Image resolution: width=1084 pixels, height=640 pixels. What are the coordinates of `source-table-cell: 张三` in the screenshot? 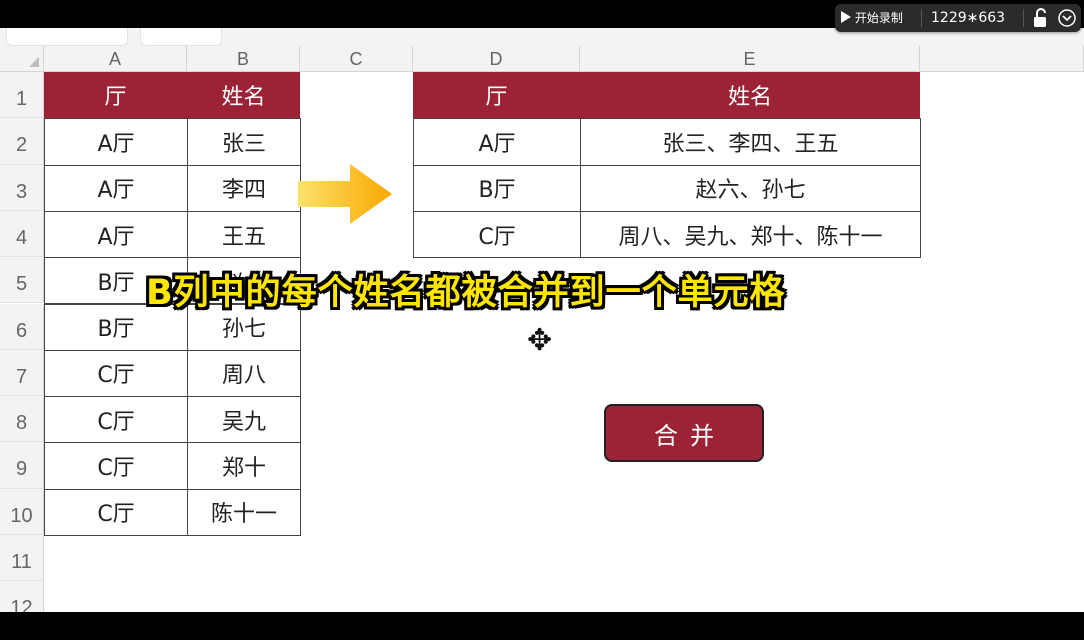 It's located at (244, 142).